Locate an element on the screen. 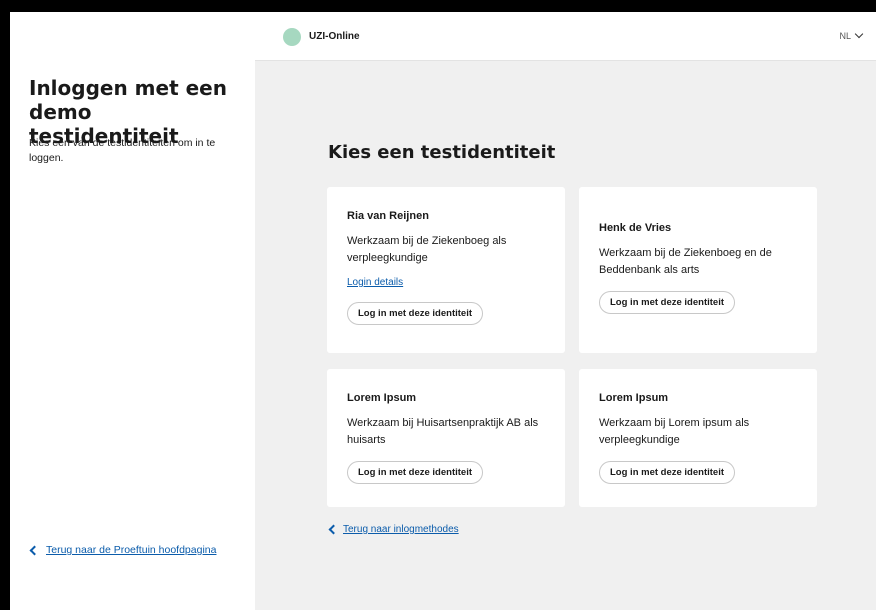  language-select: NL is located at coordinates (851, 35).